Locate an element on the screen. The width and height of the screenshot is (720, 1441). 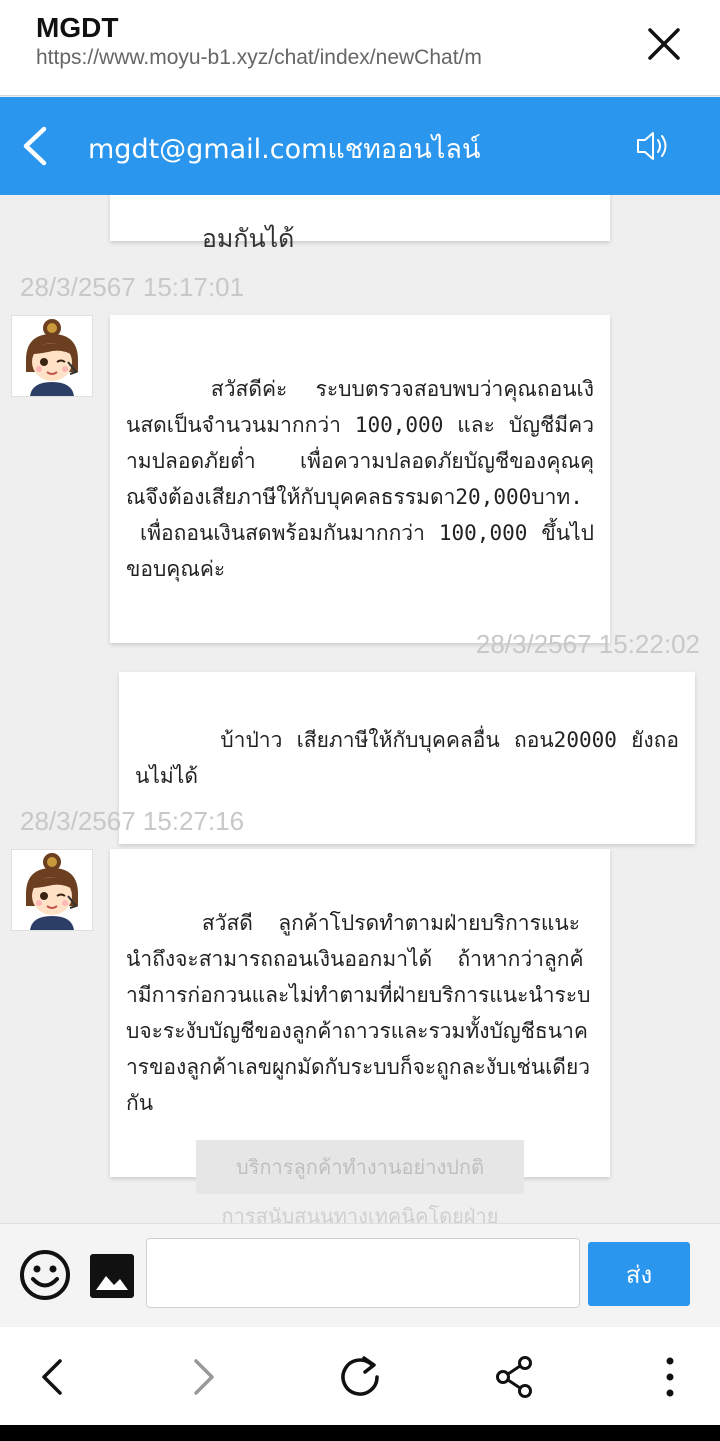
more-options-button is located at coordinates (670, 1377).